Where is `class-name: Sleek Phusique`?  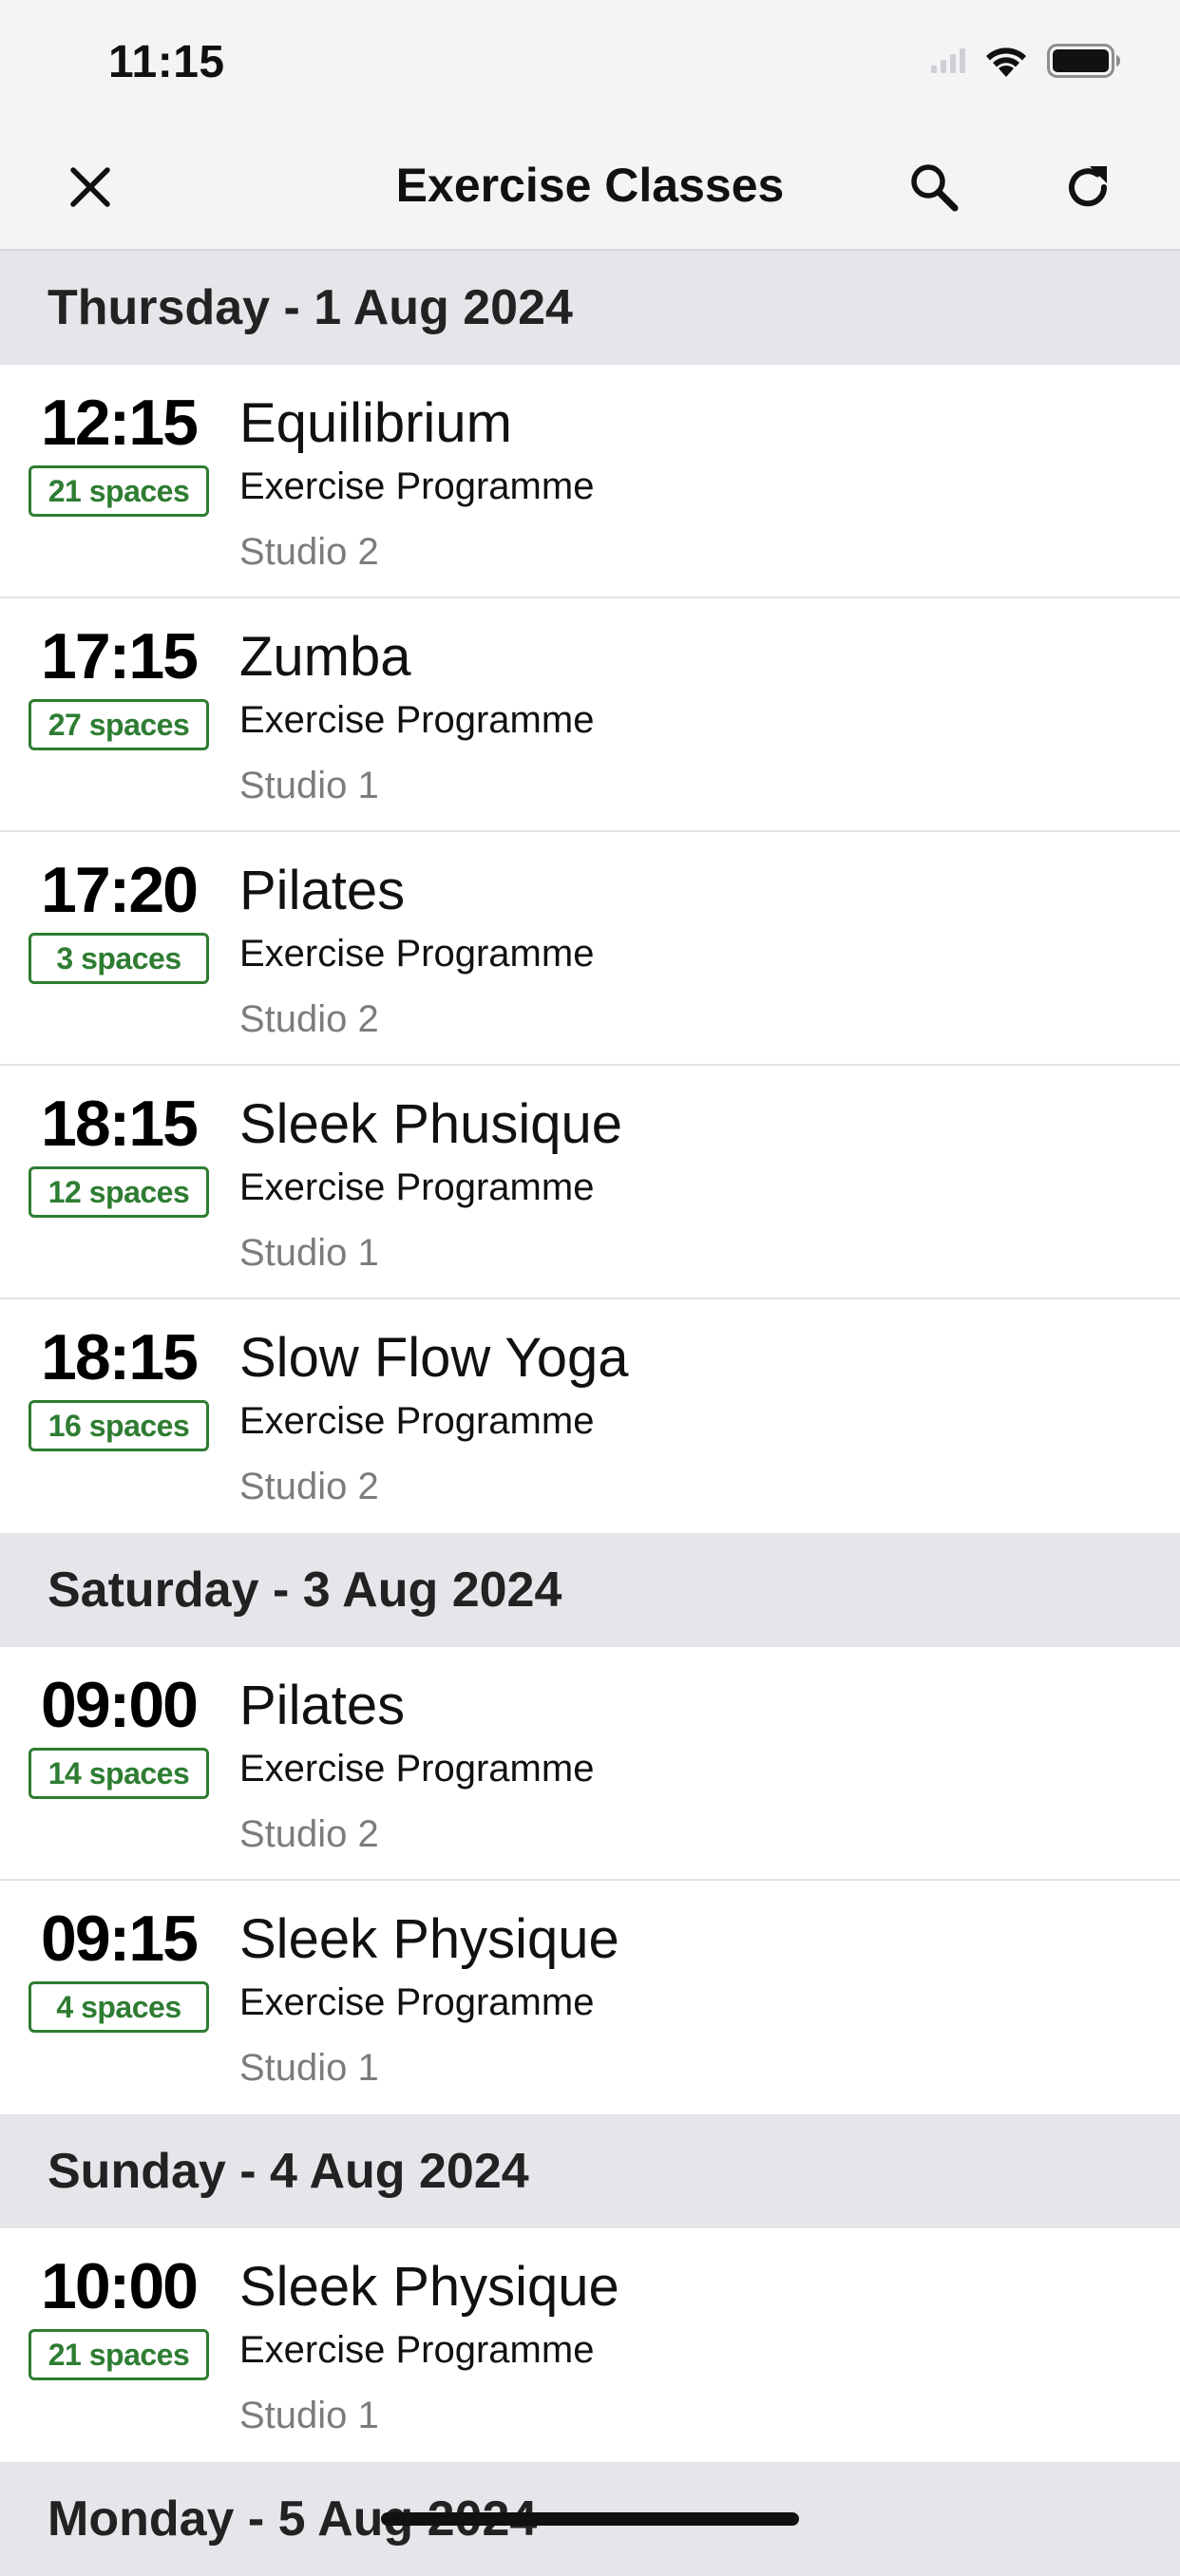
class-name: Sleek Phusique is located at coordinates (431, 1124).